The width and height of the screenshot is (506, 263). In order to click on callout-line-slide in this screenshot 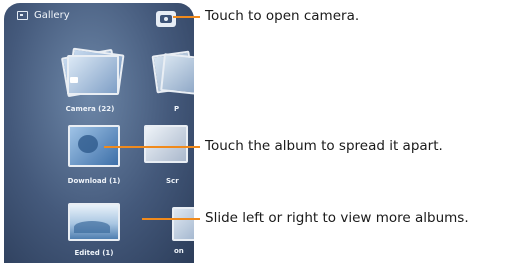, I will do `click(171, 219)`.